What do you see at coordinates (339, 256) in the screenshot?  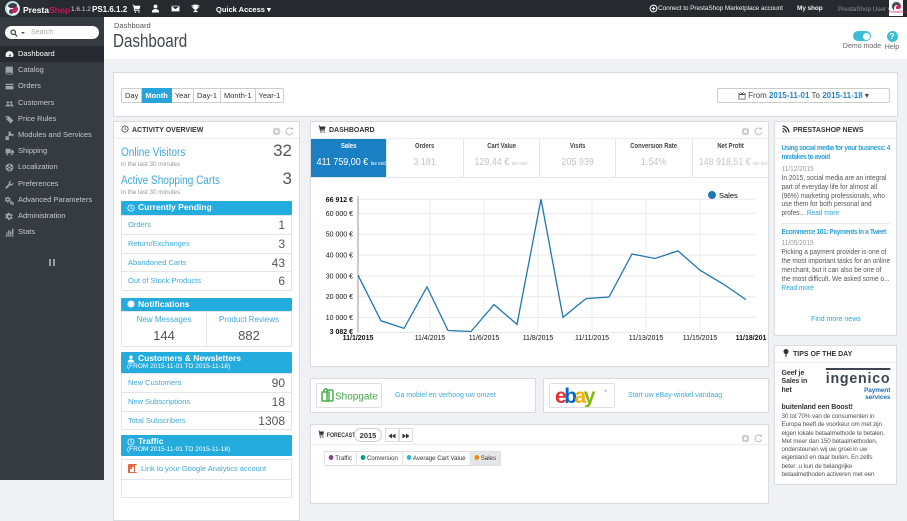 I see `svg-text: 40 000 €` at bounding box center [339, 256].